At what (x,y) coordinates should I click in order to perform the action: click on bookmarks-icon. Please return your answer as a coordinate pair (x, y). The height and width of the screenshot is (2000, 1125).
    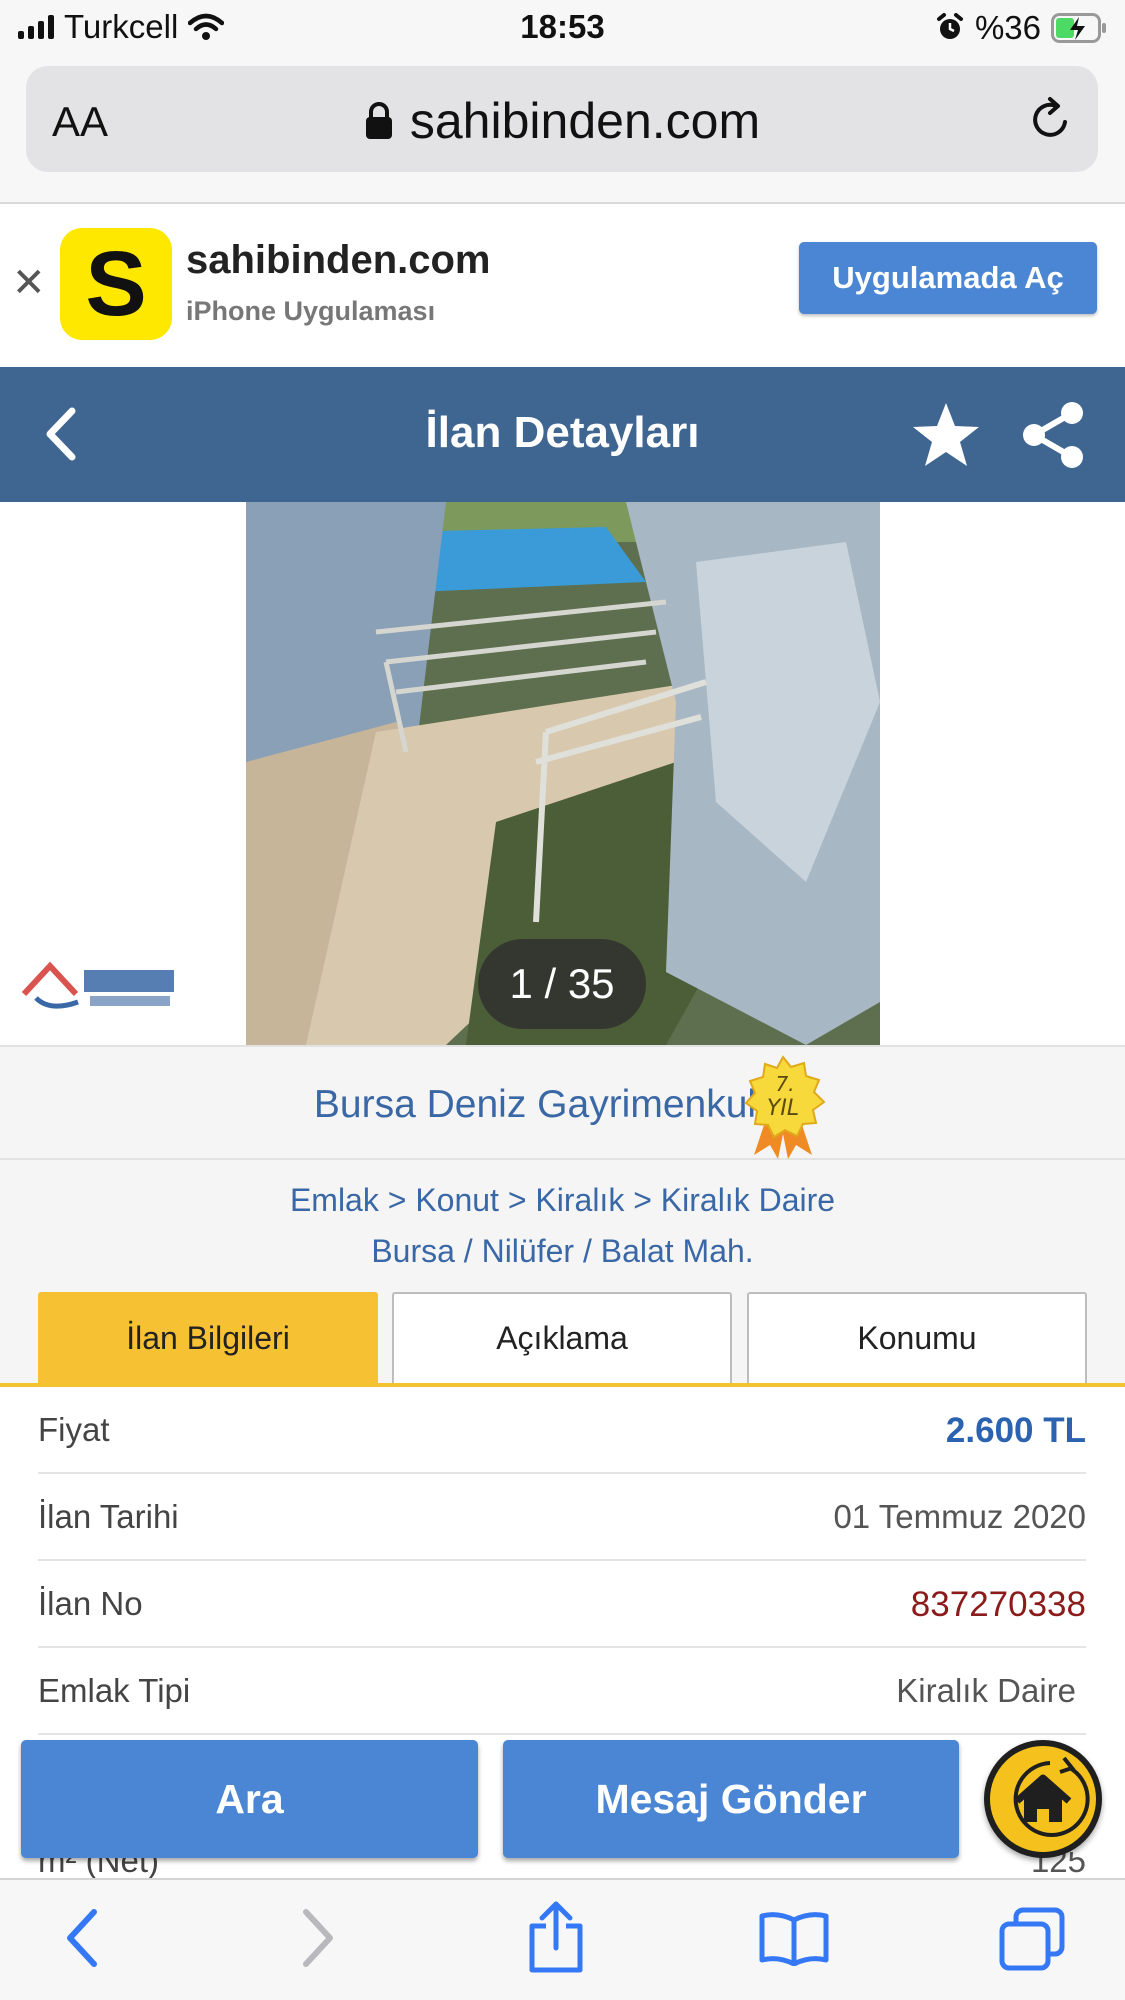
    Looking at the image, I should click on (794, 1938).